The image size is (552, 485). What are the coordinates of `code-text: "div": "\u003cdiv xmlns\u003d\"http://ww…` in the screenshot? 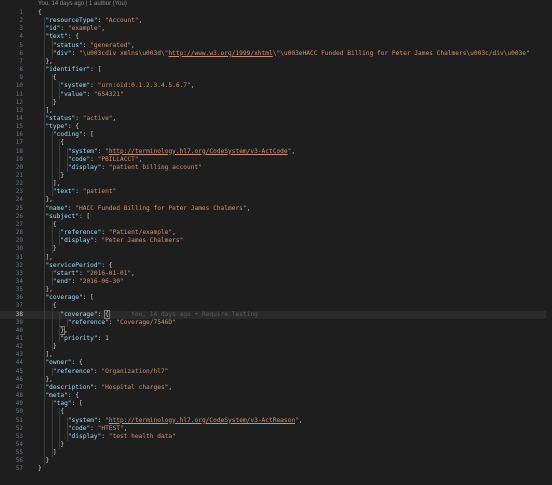 It's located at (284, 54).